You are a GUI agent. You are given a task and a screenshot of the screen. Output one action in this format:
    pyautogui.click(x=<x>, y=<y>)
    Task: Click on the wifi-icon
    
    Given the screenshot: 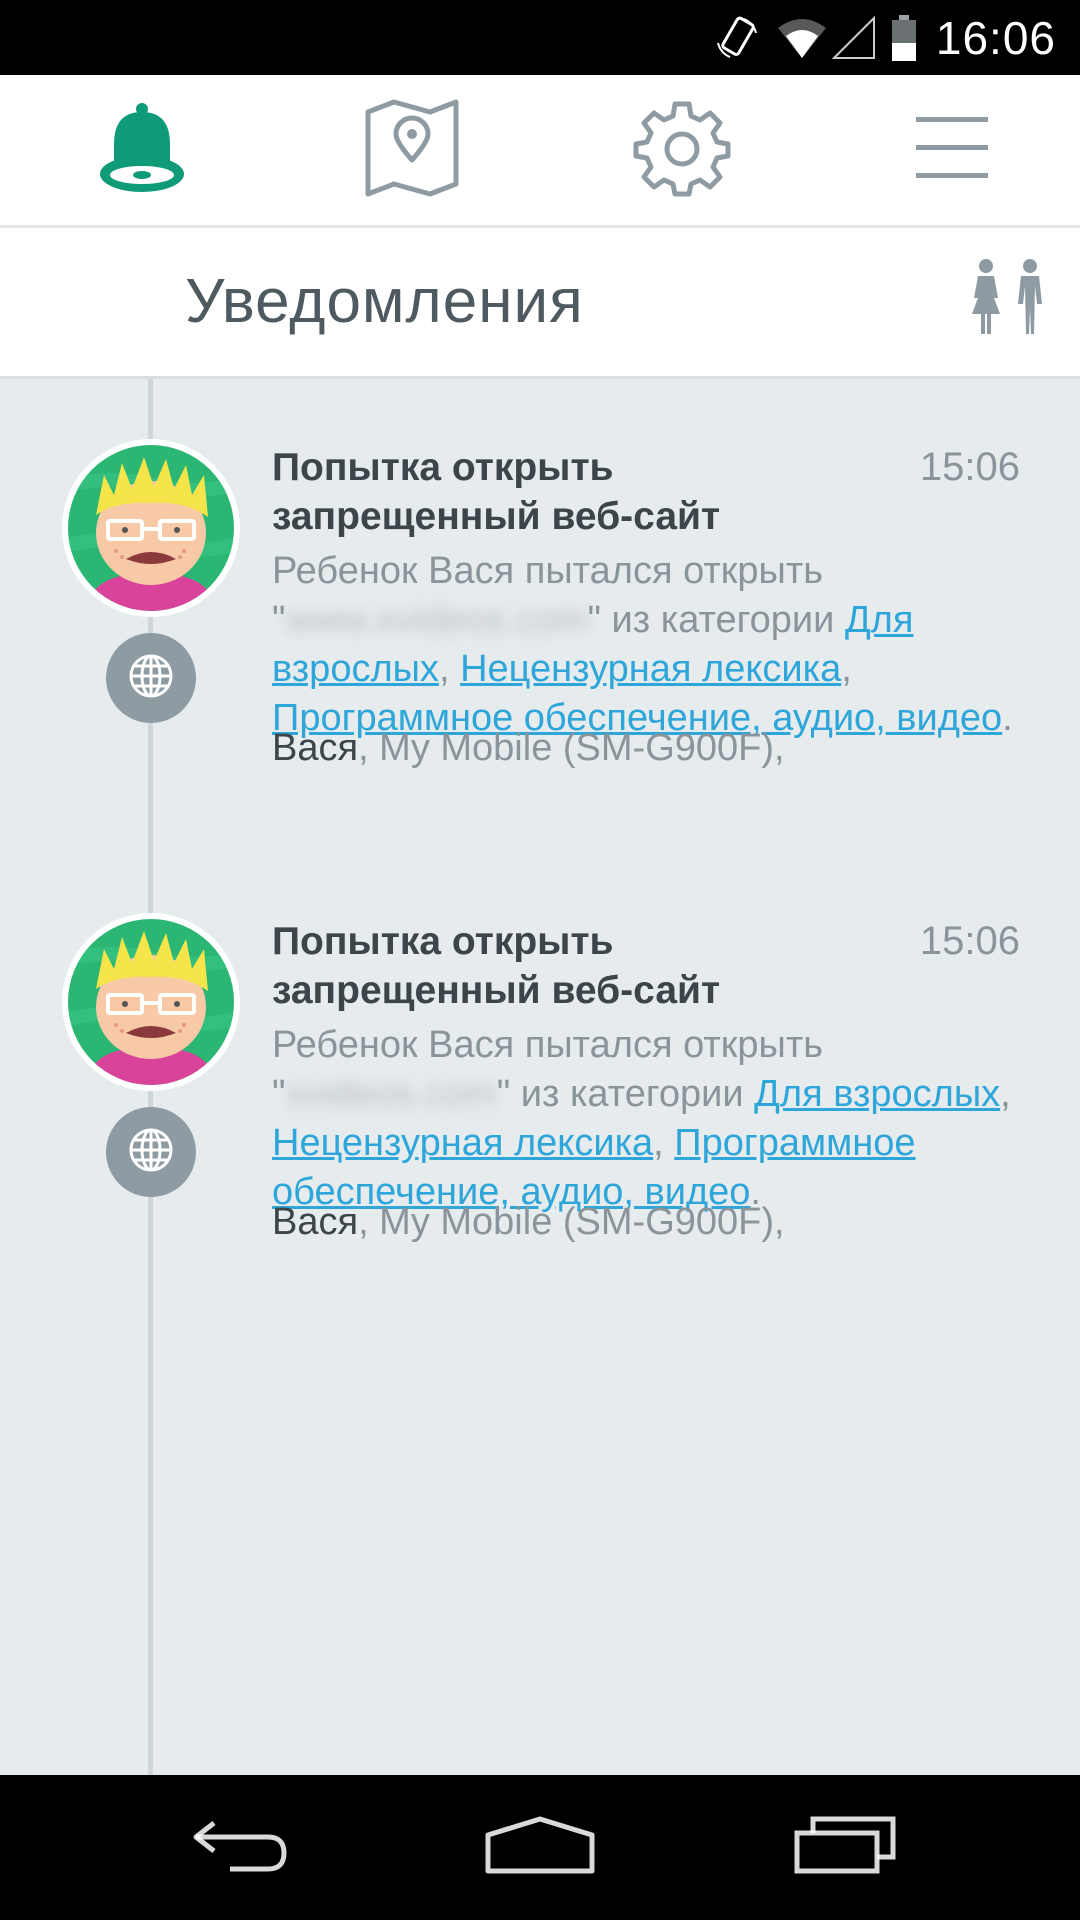 What is the action you would take?
    pyautogui.click(x=802, y=38)
    